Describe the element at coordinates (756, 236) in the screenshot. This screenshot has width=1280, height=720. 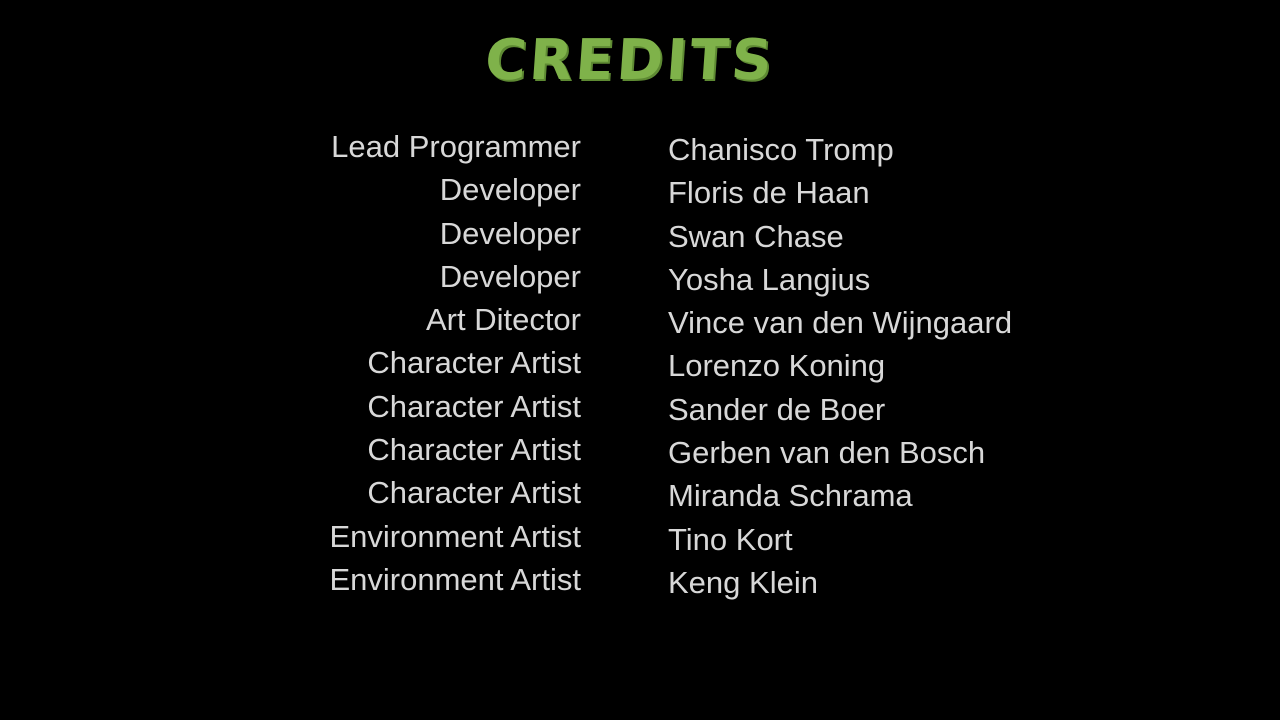
I see `credit-name: Swan Chase` at that location.